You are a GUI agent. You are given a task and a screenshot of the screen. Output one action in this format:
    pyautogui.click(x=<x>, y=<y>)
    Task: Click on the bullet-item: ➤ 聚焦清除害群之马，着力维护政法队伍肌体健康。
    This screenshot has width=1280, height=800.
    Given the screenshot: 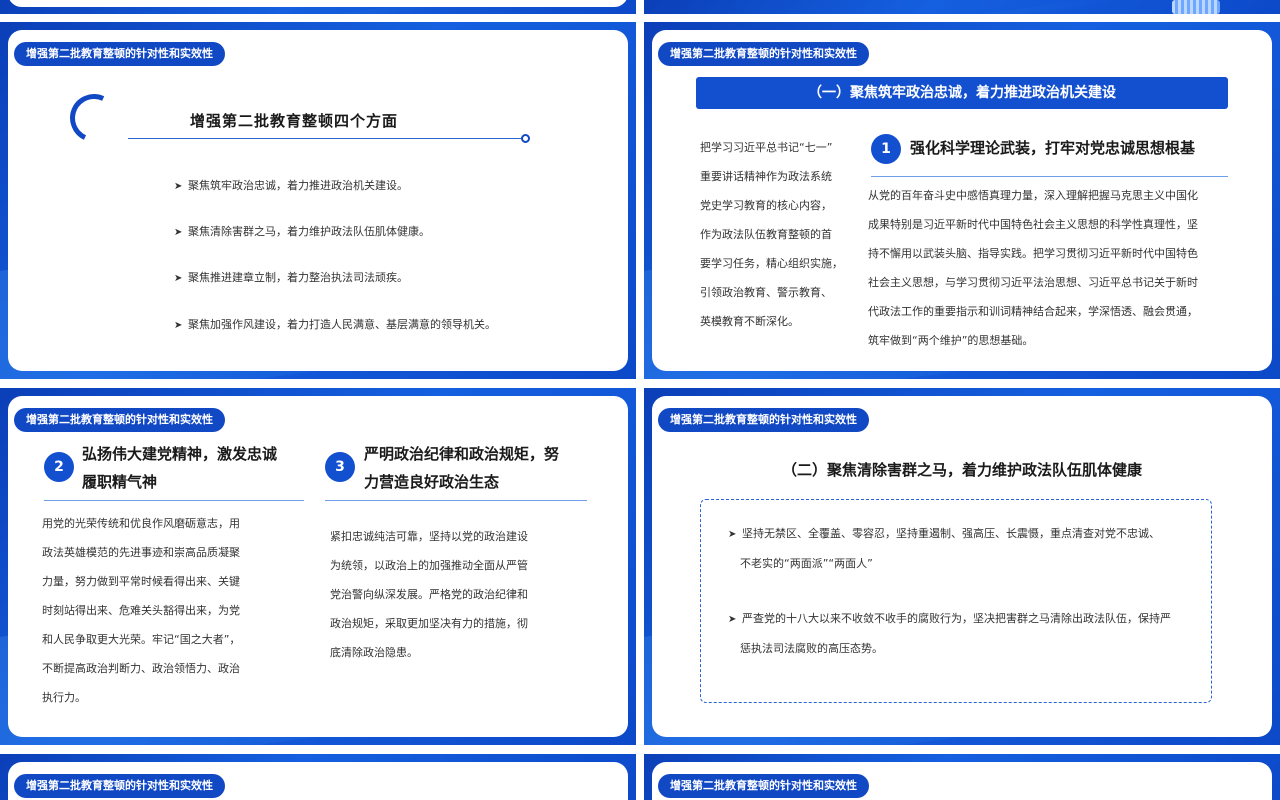 What is the action you would take?
    pyautogui.click(x=302, y=231)
    